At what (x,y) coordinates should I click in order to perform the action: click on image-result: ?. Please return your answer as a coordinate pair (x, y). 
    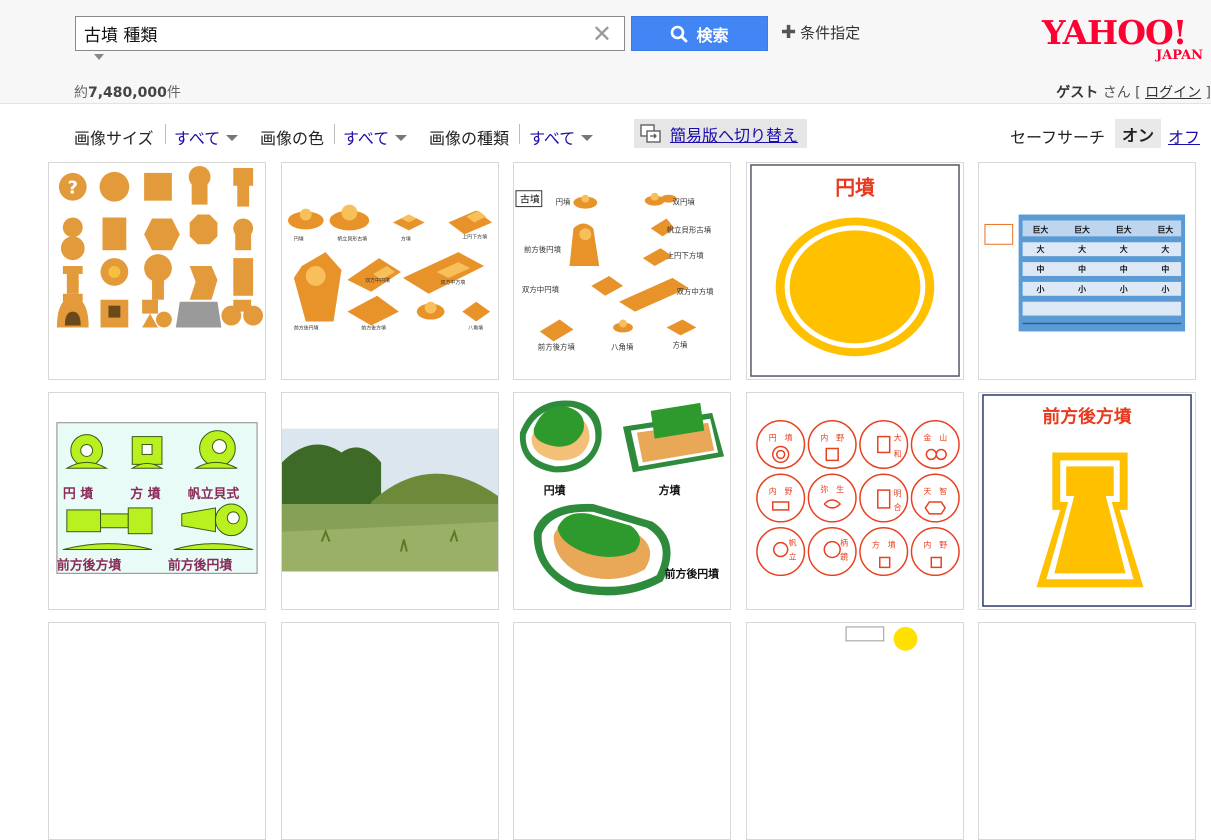
    Looking at the image, I should click on (157, 271).